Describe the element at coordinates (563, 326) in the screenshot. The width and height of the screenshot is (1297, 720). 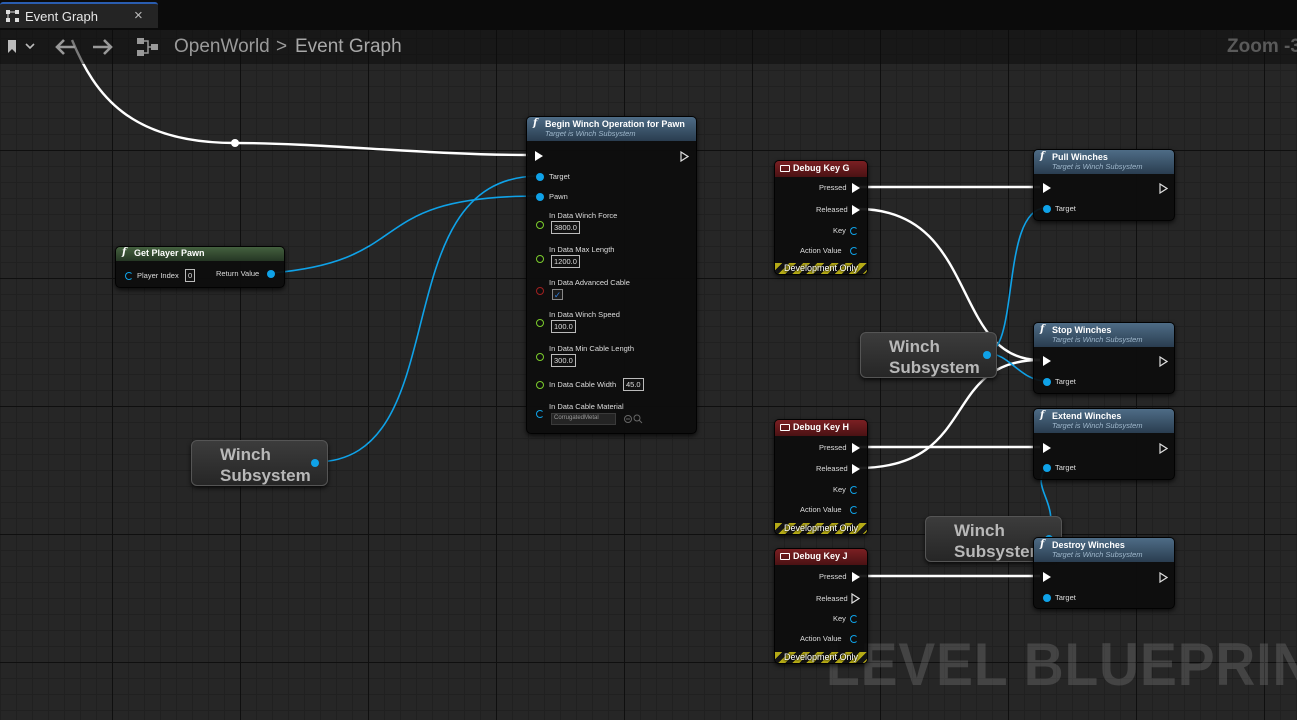
I see `winch-speed-field: 100.0` at that location.